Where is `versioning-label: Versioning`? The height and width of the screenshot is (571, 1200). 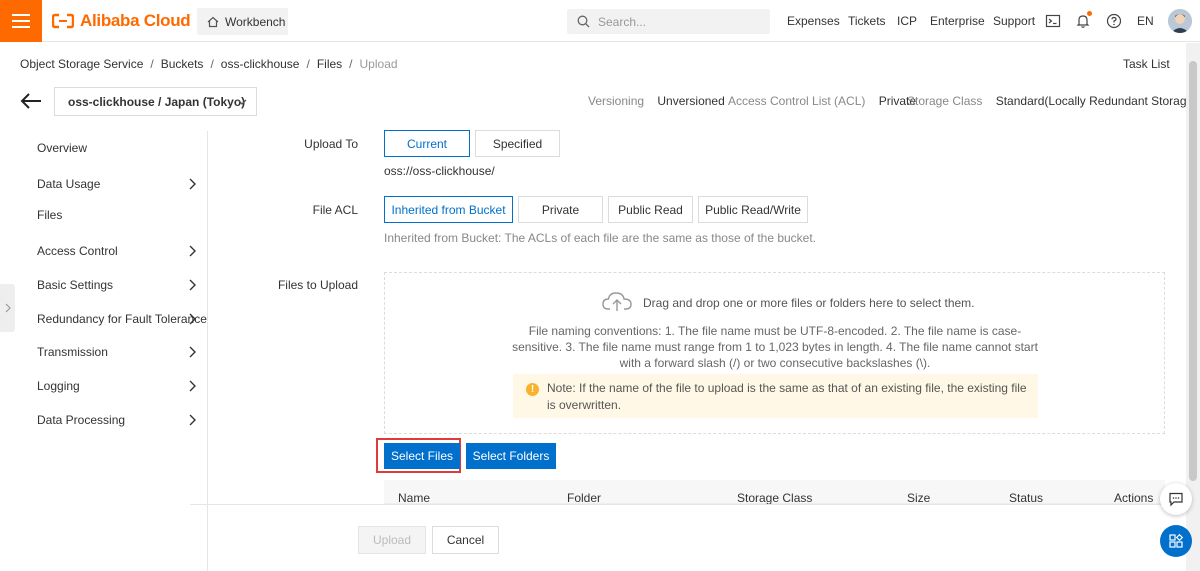 versioning-label: Versioning is located at coordinates (616, 101).